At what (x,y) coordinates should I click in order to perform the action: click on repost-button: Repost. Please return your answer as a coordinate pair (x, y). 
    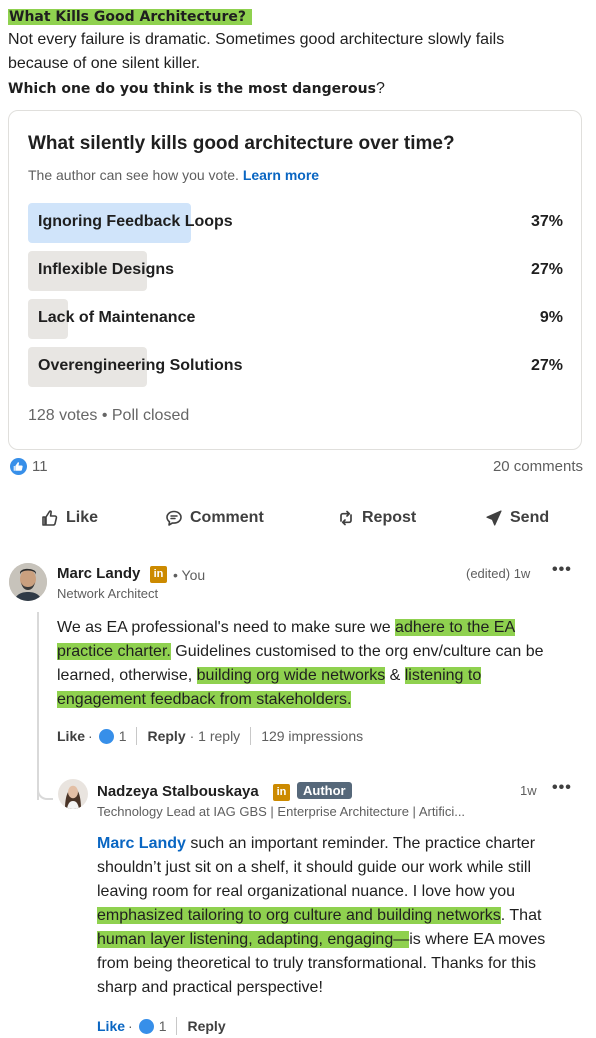
    Looking at the image, I should click on (376, 518).